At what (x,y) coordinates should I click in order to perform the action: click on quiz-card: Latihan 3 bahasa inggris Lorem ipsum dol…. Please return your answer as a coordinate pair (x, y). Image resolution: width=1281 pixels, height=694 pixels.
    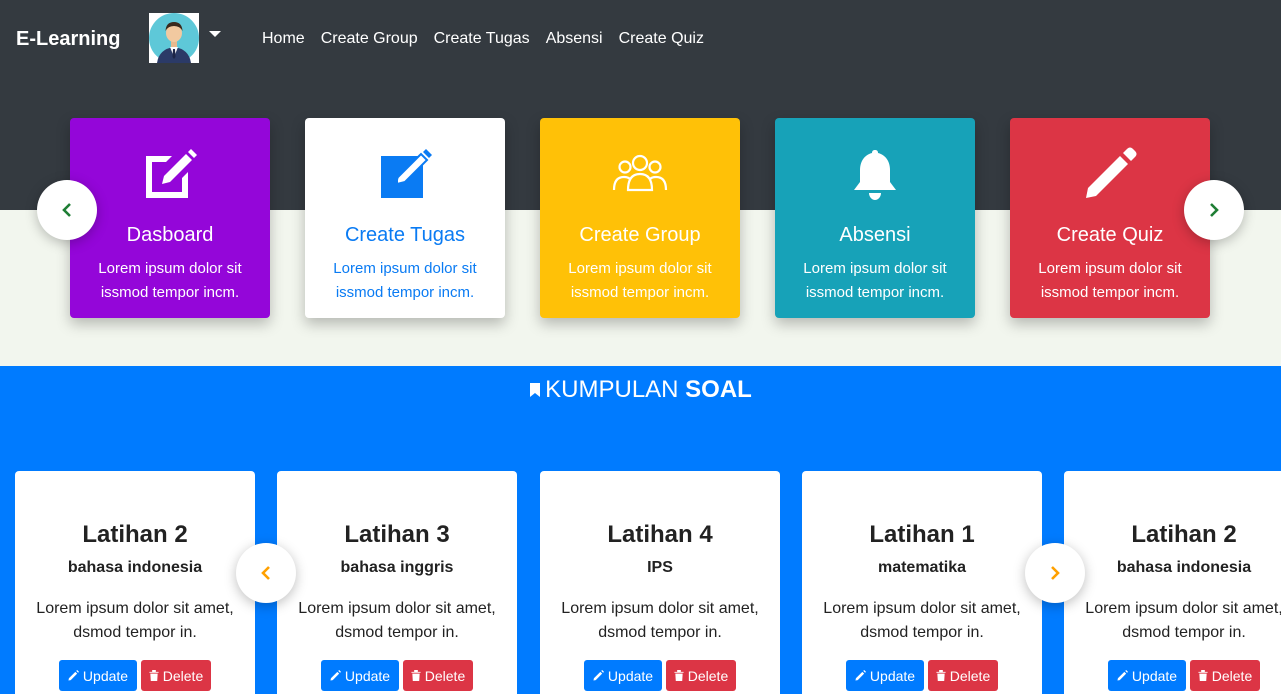
    Looking at the image, I should click on (397, 582).